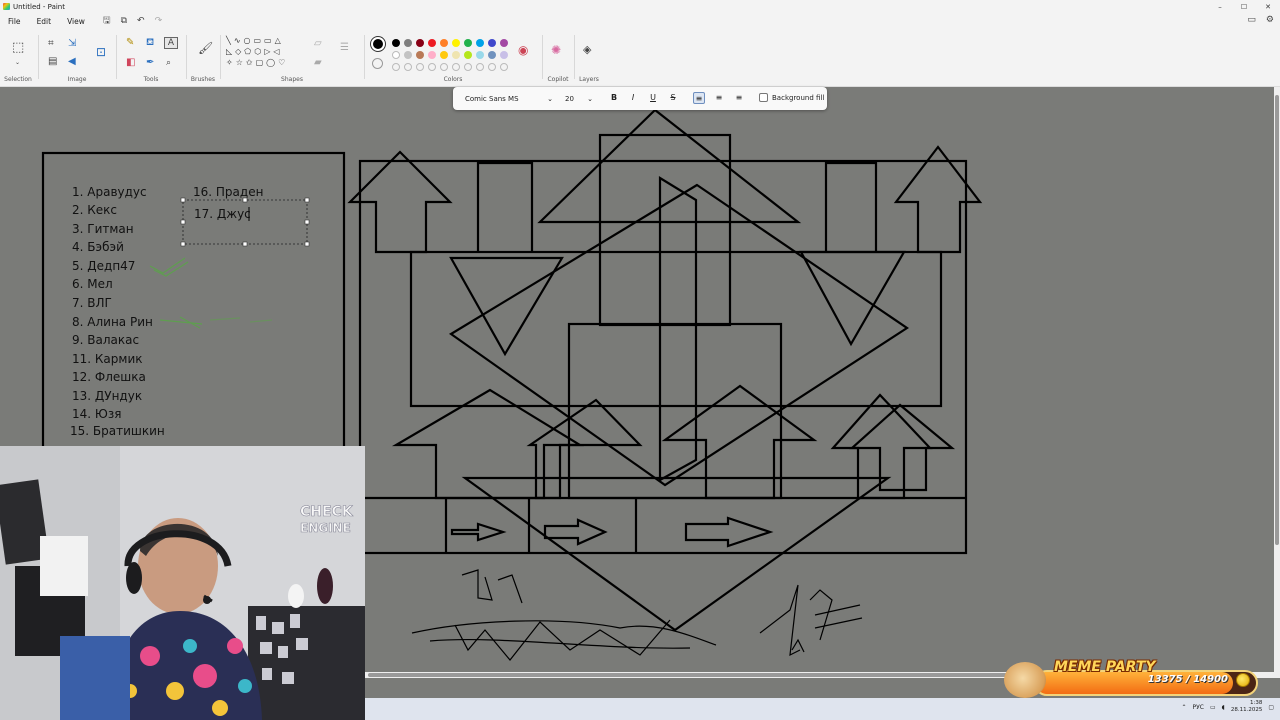 The width and height of the screenshot is (1280, 720). Describe the element at coordinates (14, 21) in the screenshot. I see `menu-file: File` at that location.